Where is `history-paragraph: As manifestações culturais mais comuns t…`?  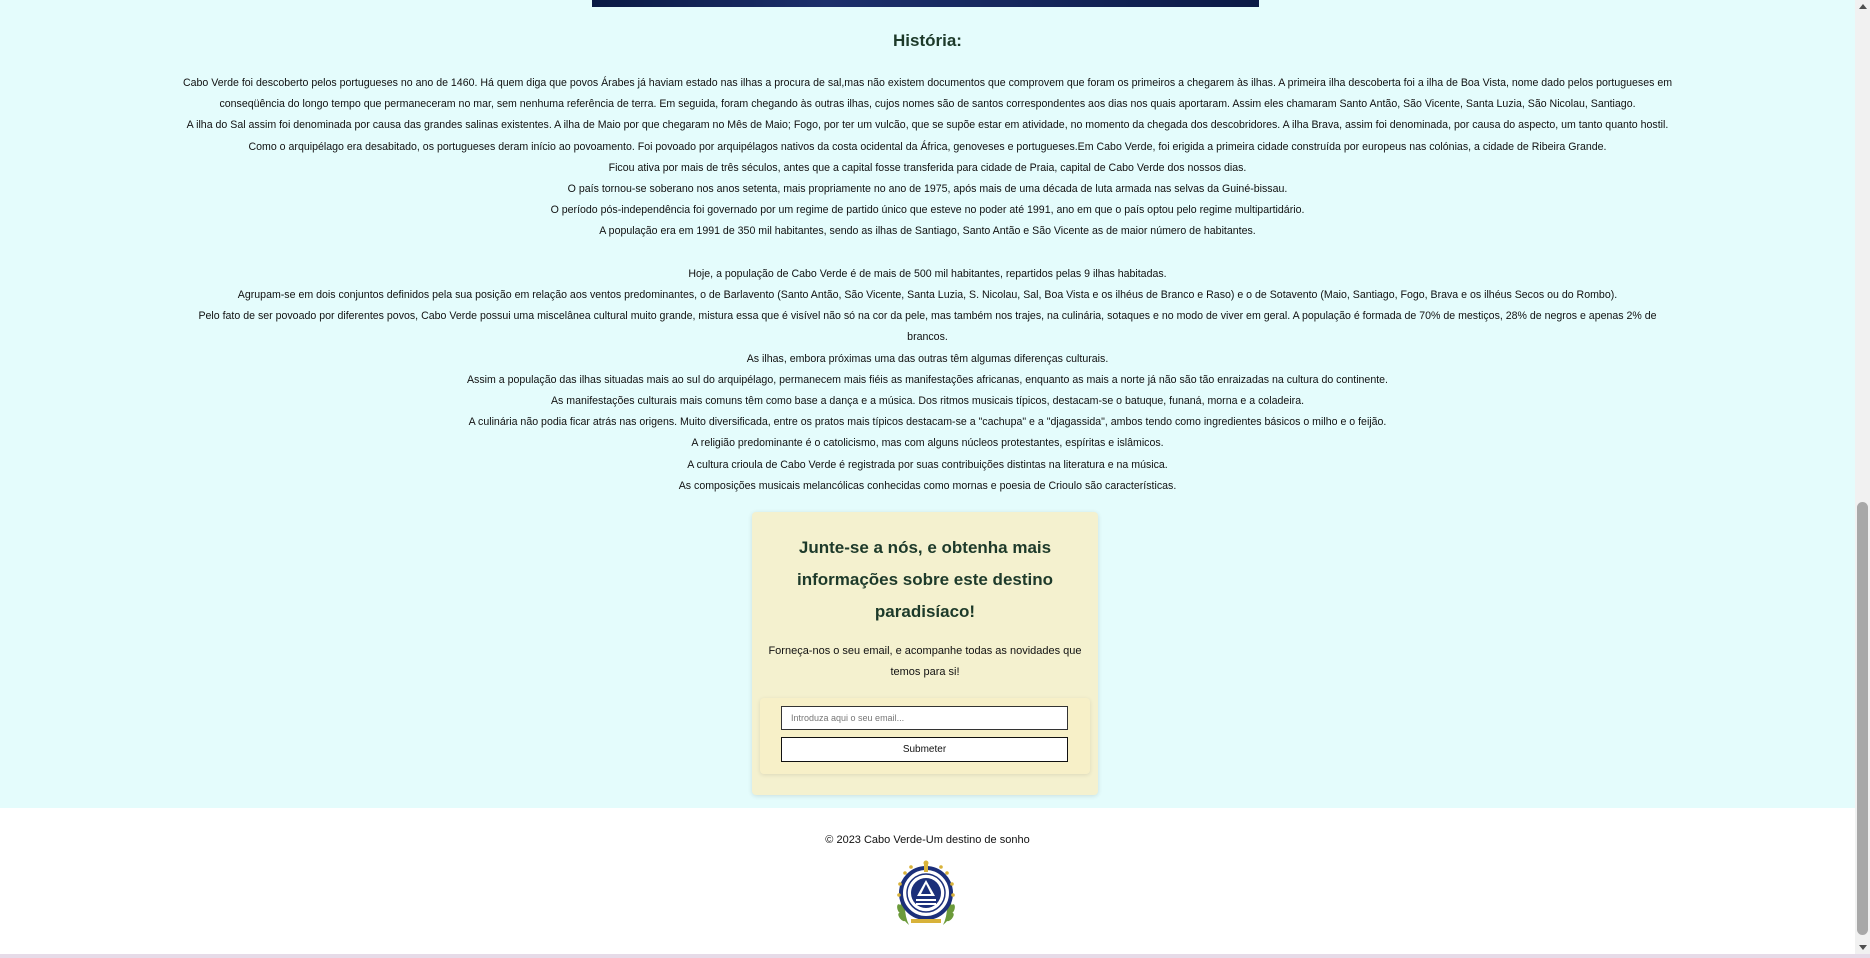 history-paragraph: As manifestações culturais mais comuns t… is located at coordinates (927, 401).